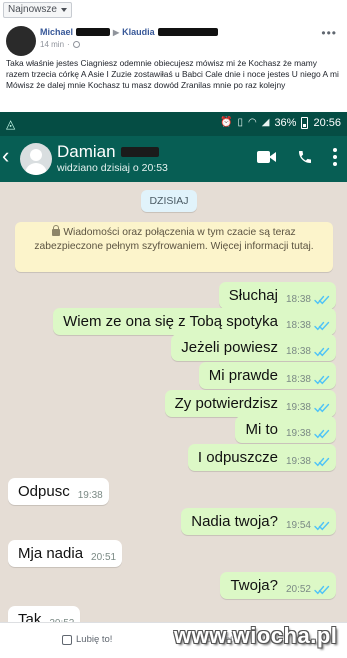 The width and height of the screenshot is (347, 658). Describe the element at coordinates (261, 429) in the screenshot. I see `message-text: Mi to` at that location.